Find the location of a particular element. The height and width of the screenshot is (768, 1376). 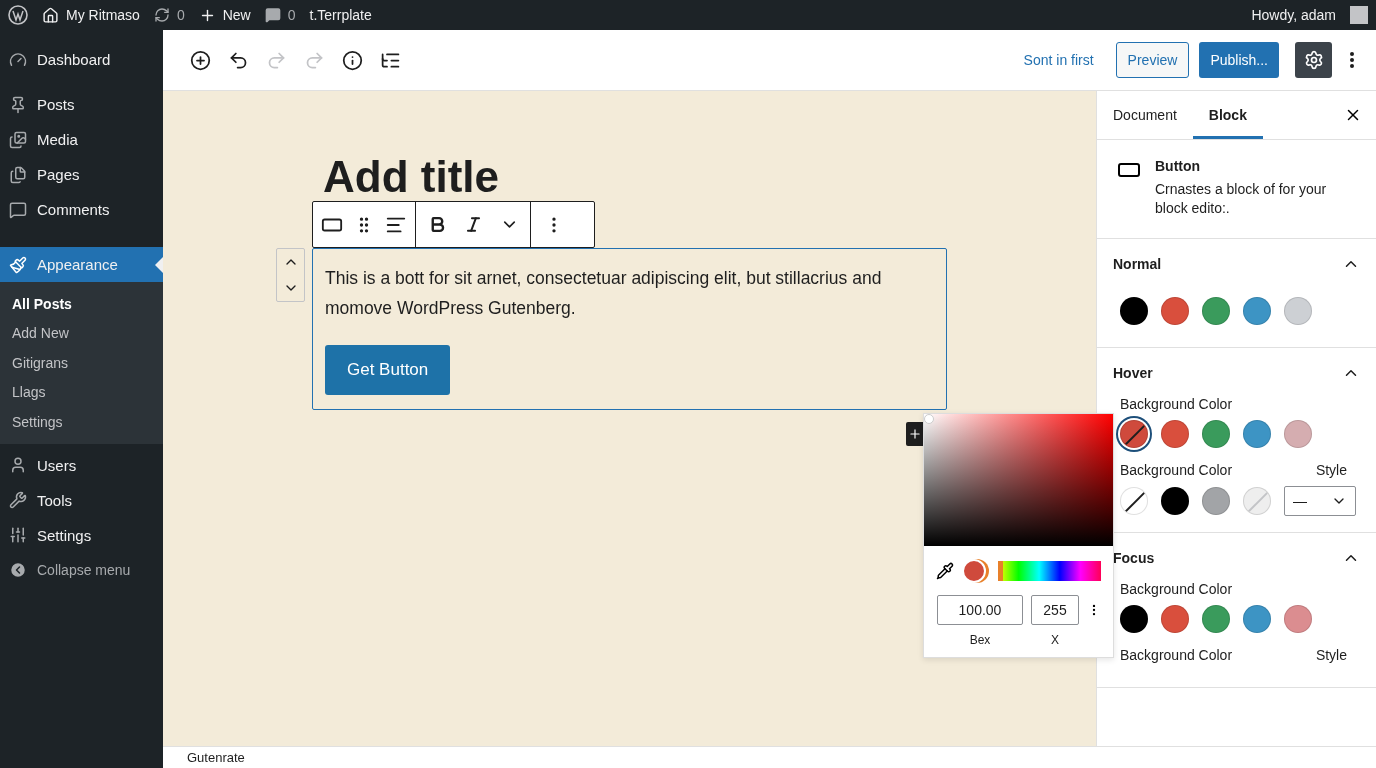

wordpress-logo-icon is located at coordinates (18, 15).